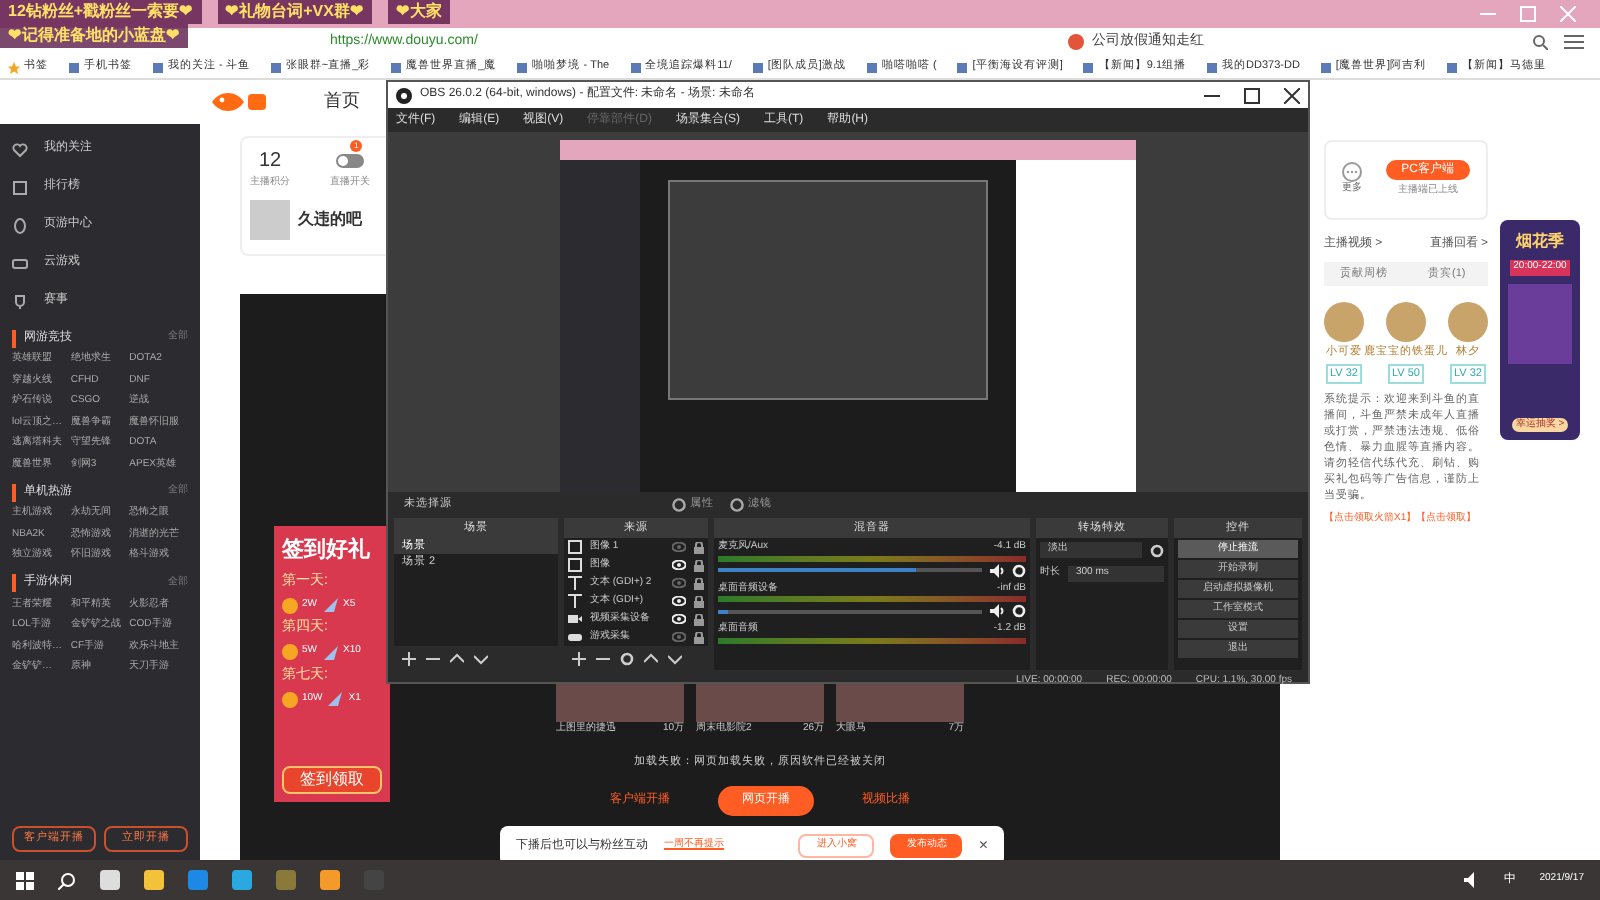  I want to click on banner-text: ❤礼物台词+VX群❤, so click(294, 12).